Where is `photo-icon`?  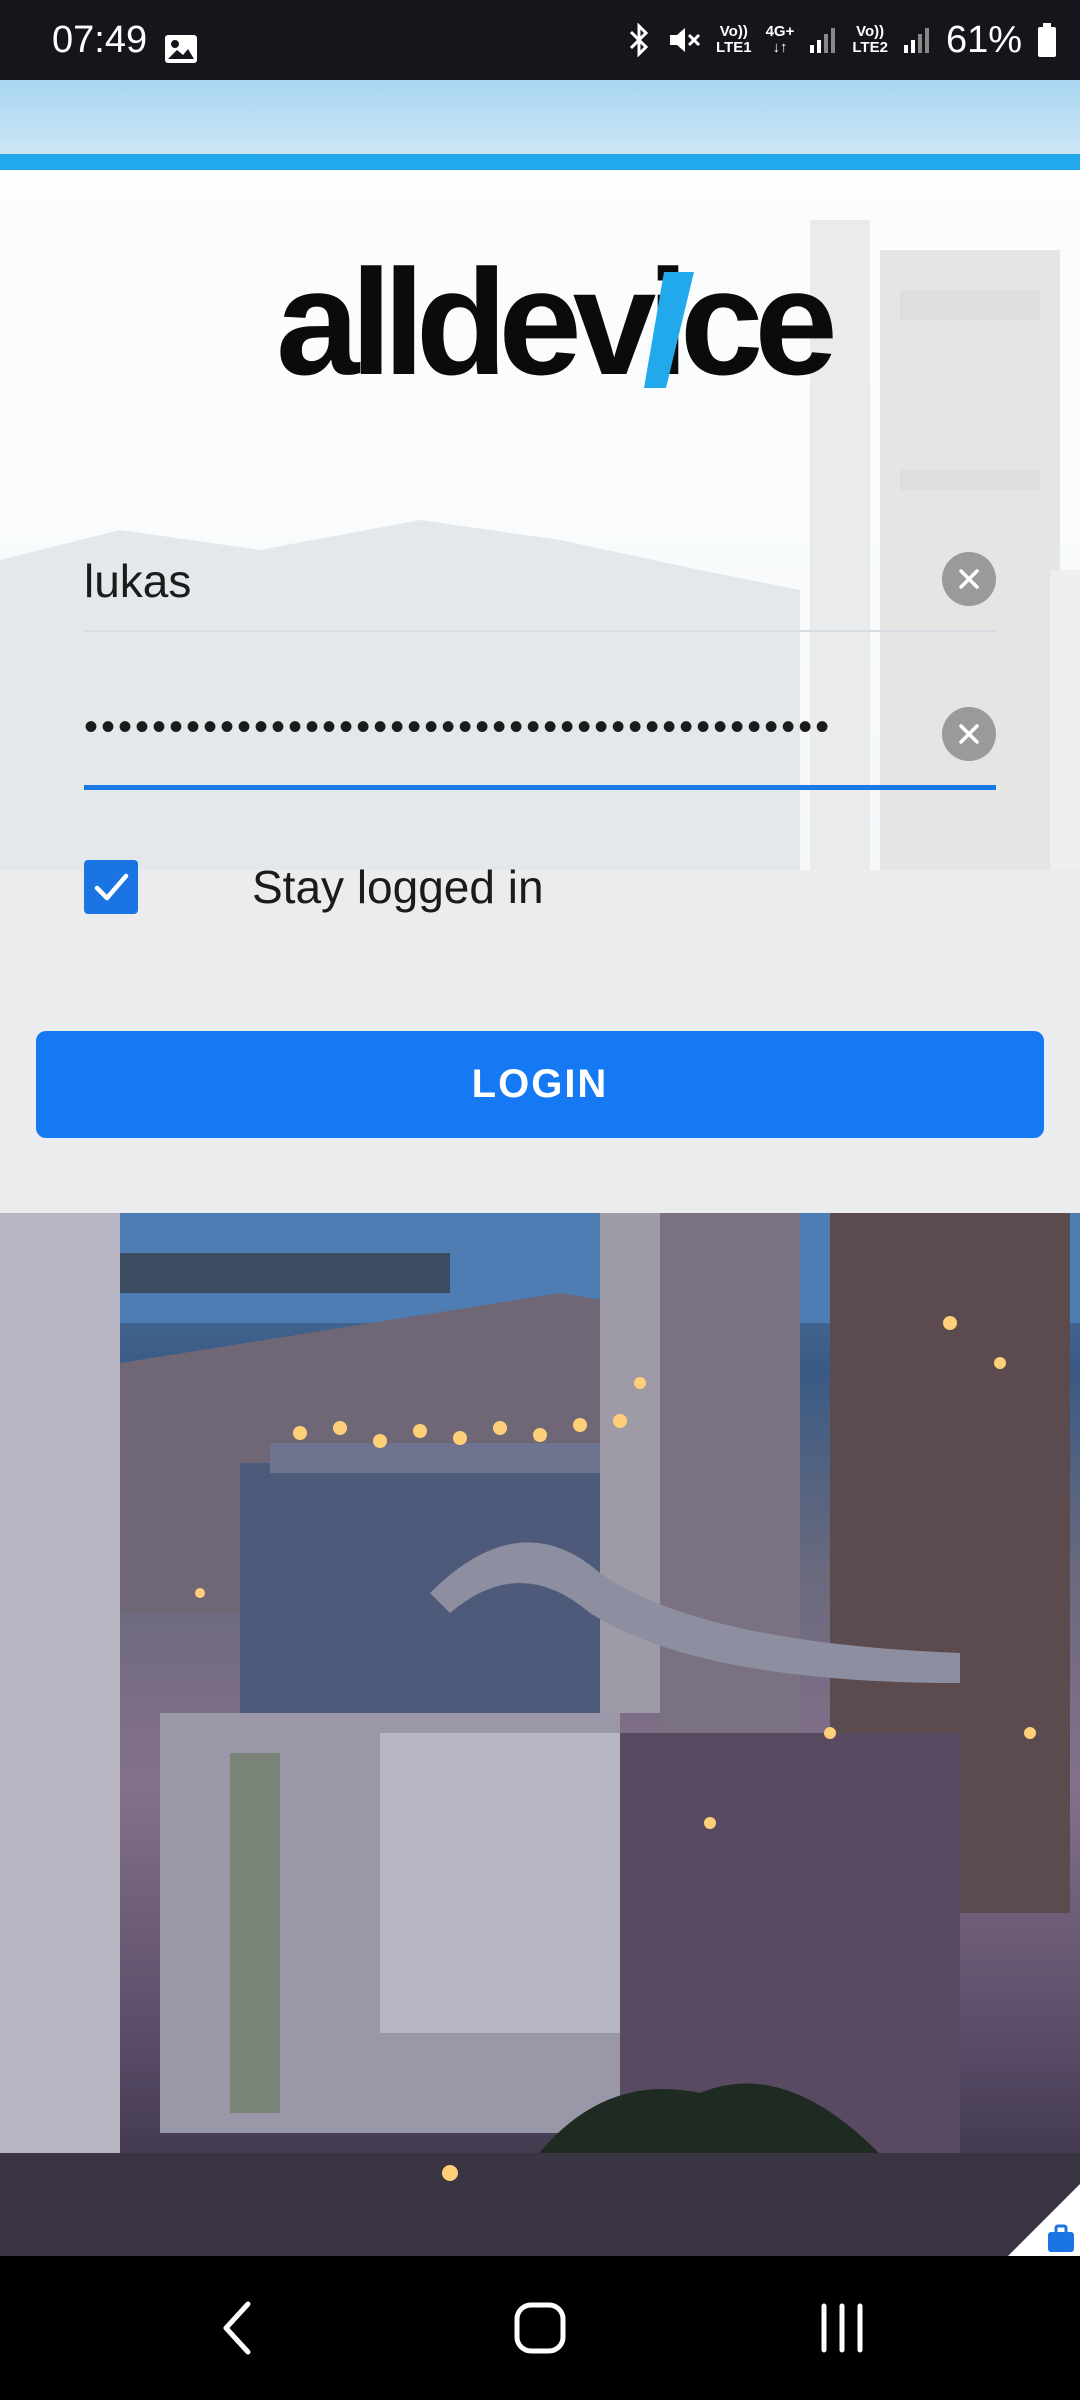
photo-icon is located at coordinates (181, 49).